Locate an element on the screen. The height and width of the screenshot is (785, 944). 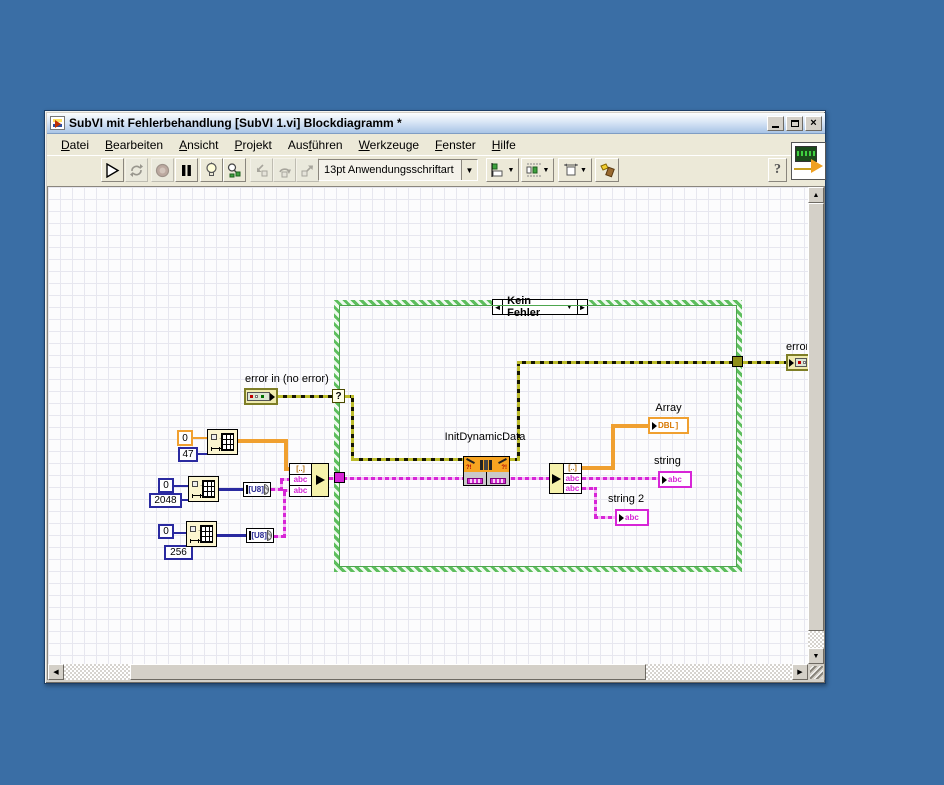
init-dynamic-data-node: ?! ?! is located at coordinates (486, 471).